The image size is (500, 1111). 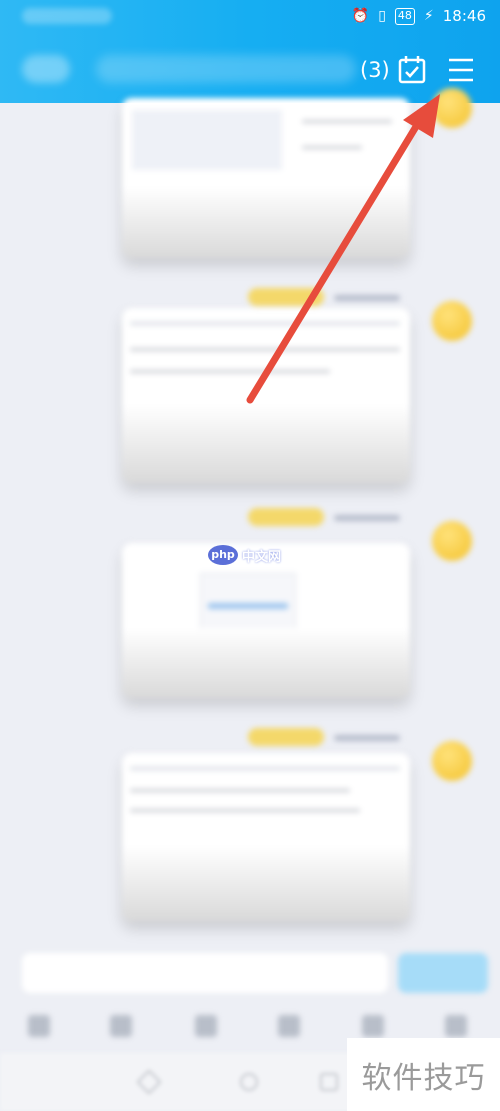 I want to click on send-button, so click(x=443, y=973).